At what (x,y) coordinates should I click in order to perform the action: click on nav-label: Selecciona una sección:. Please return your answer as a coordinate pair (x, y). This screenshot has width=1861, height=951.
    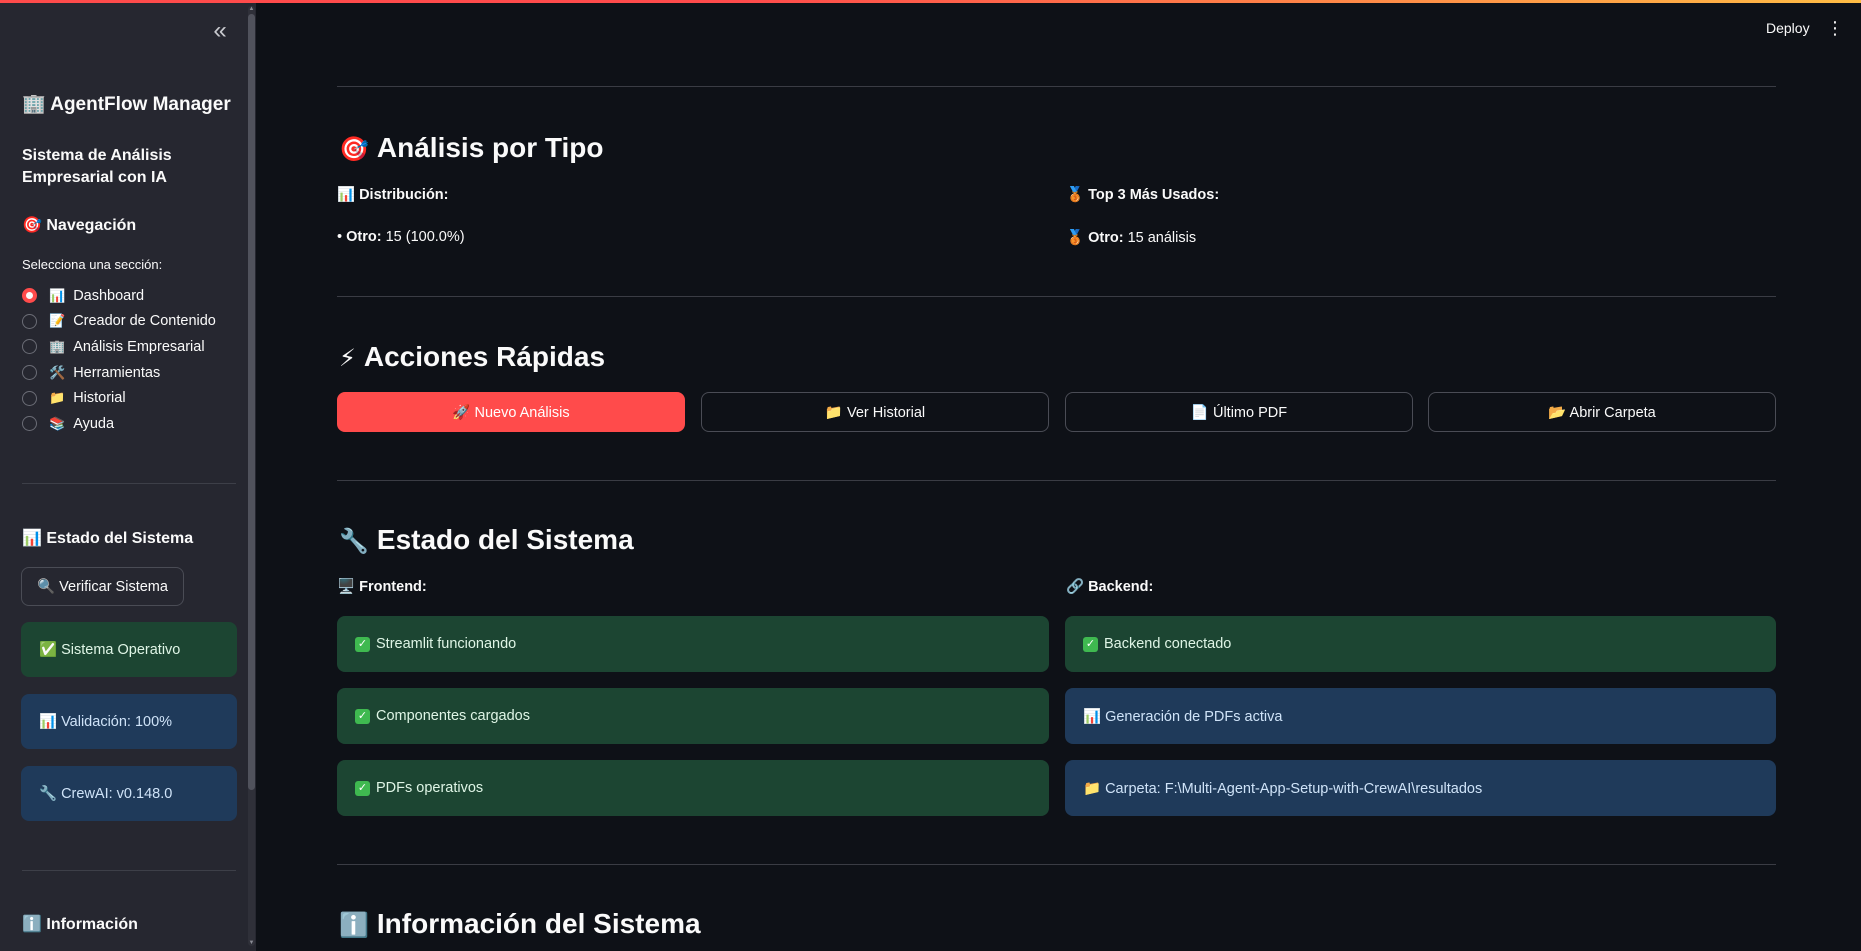
    Looking at the image, I should click on (92, 264).